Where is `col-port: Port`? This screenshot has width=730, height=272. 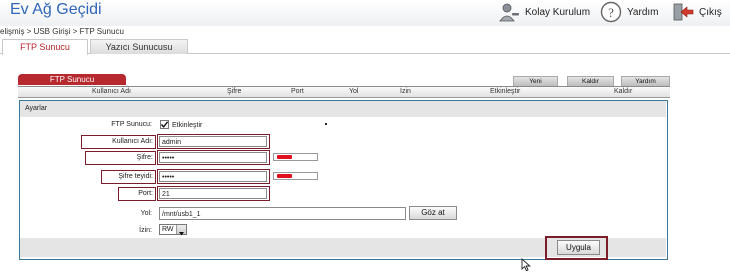
col-port: Port is located at coordinates (297, 91).